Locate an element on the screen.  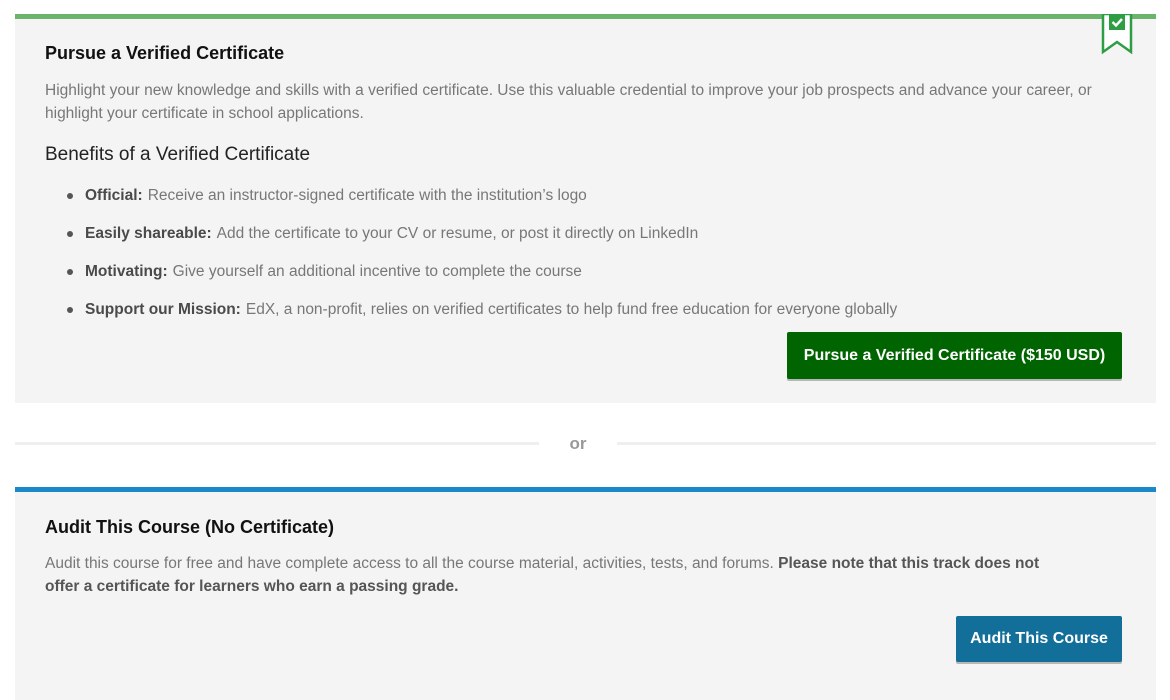
divider-or-label: or is located at coordinates (578, 443).